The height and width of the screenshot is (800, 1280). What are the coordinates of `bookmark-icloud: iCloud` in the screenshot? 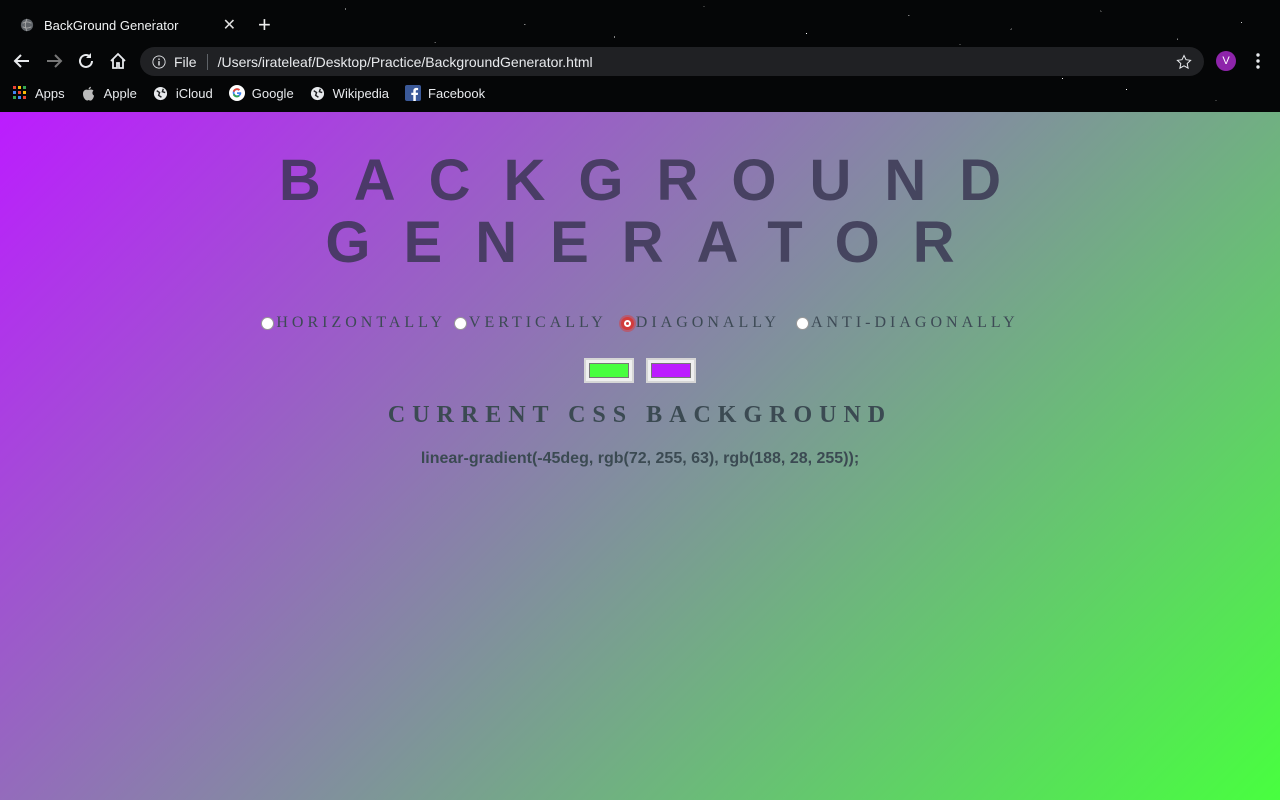 It's located at (183, 93).